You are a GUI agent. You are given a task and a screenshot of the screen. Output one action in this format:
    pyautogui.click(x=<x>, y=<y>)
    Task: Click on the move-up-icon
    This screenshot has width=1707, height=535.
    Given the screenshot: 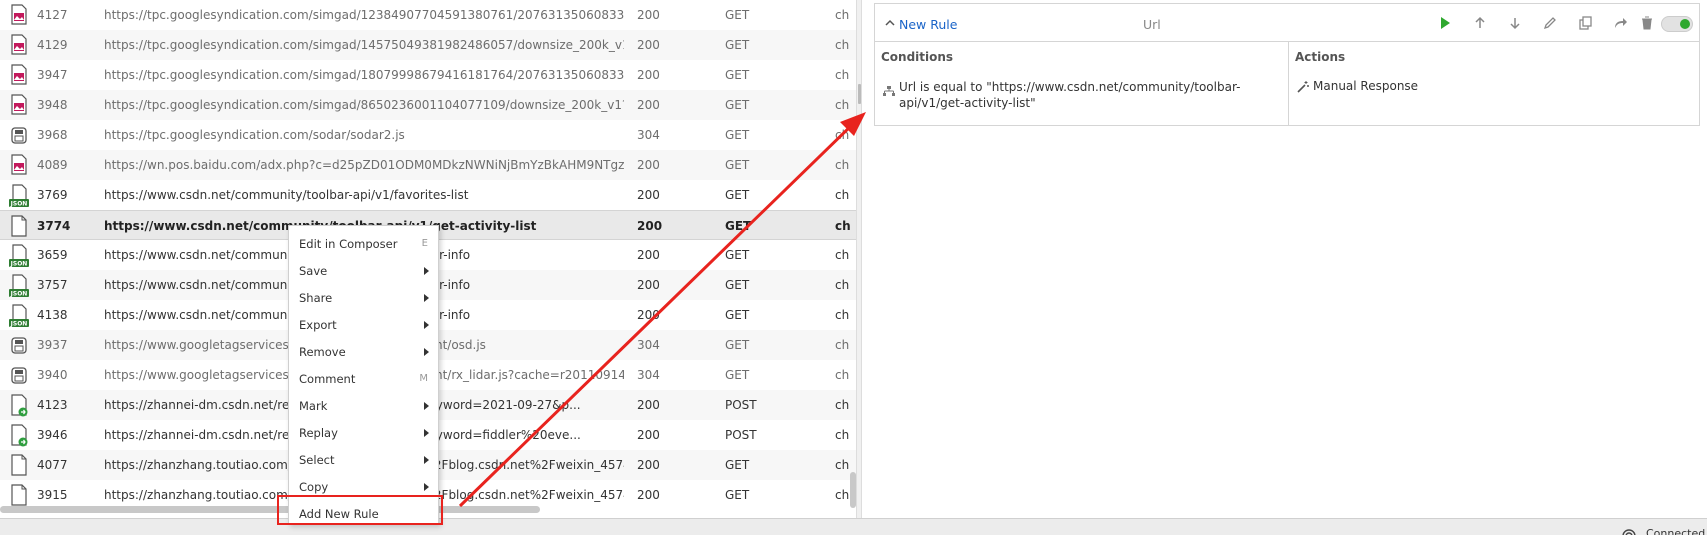 What is the action you would take?
    pyautogui.click(x=1480, y=23)
    